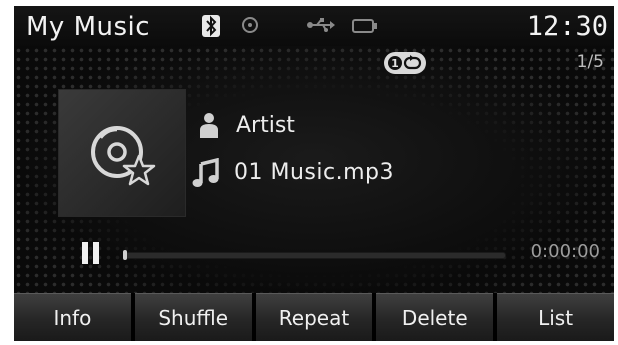 The height and width of the screenshot is (345, 618). What do you see at coordinates (72, 317) in the screenshot?
I see `info-button: Info` at bounding box center [72, 317].